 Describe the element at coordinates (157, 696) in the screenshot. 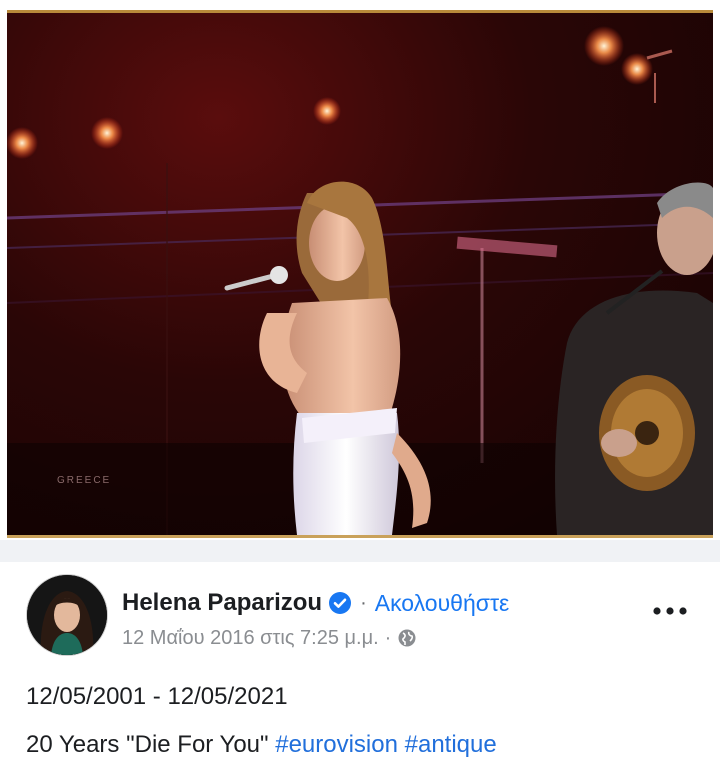

I see `post-text-line1: 12/05/2001 - 12/05/2021` at that location.